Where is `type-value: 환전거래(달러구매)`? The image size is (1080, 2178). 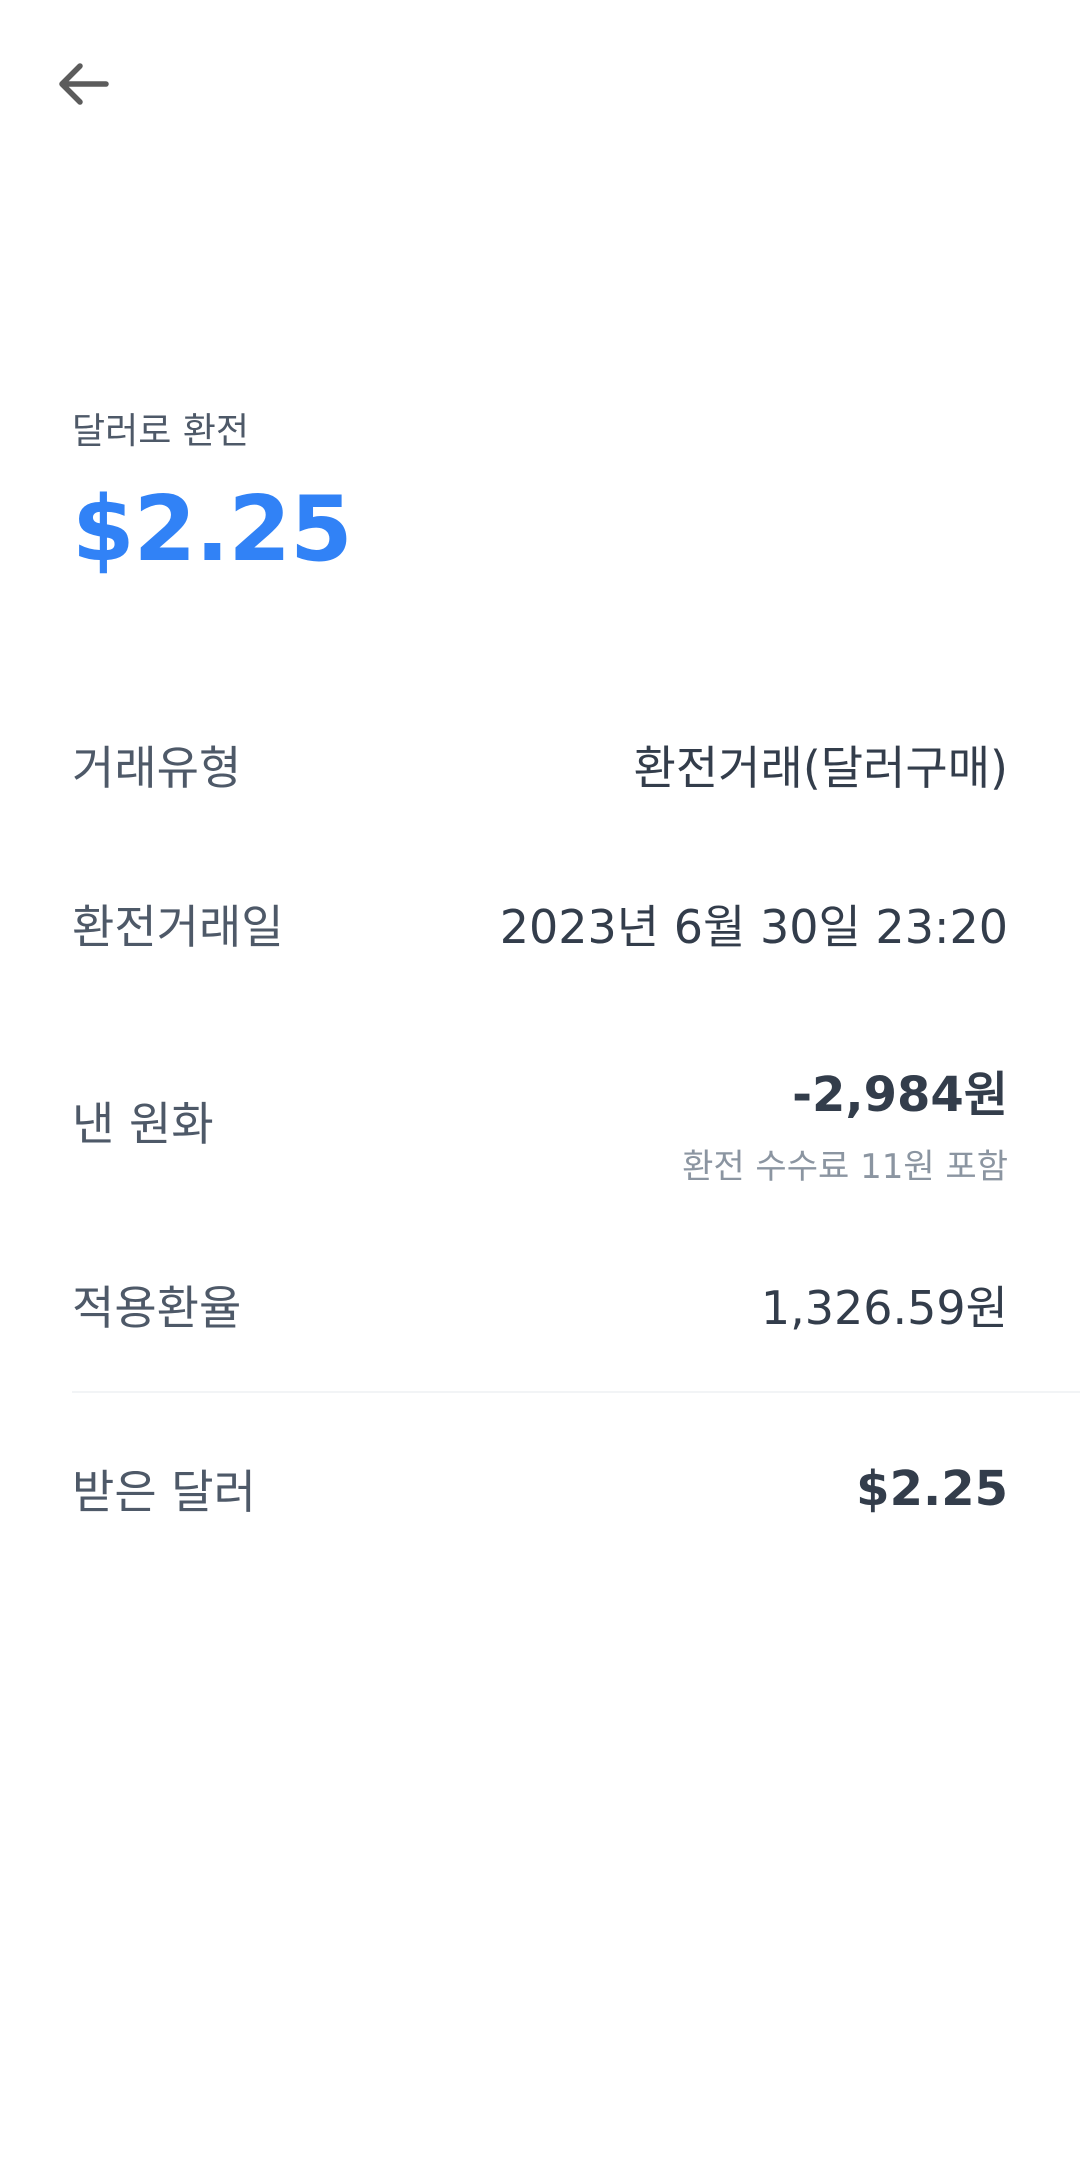
type-value: 환전거래(달러구매) is located at coordinates (820, 768).